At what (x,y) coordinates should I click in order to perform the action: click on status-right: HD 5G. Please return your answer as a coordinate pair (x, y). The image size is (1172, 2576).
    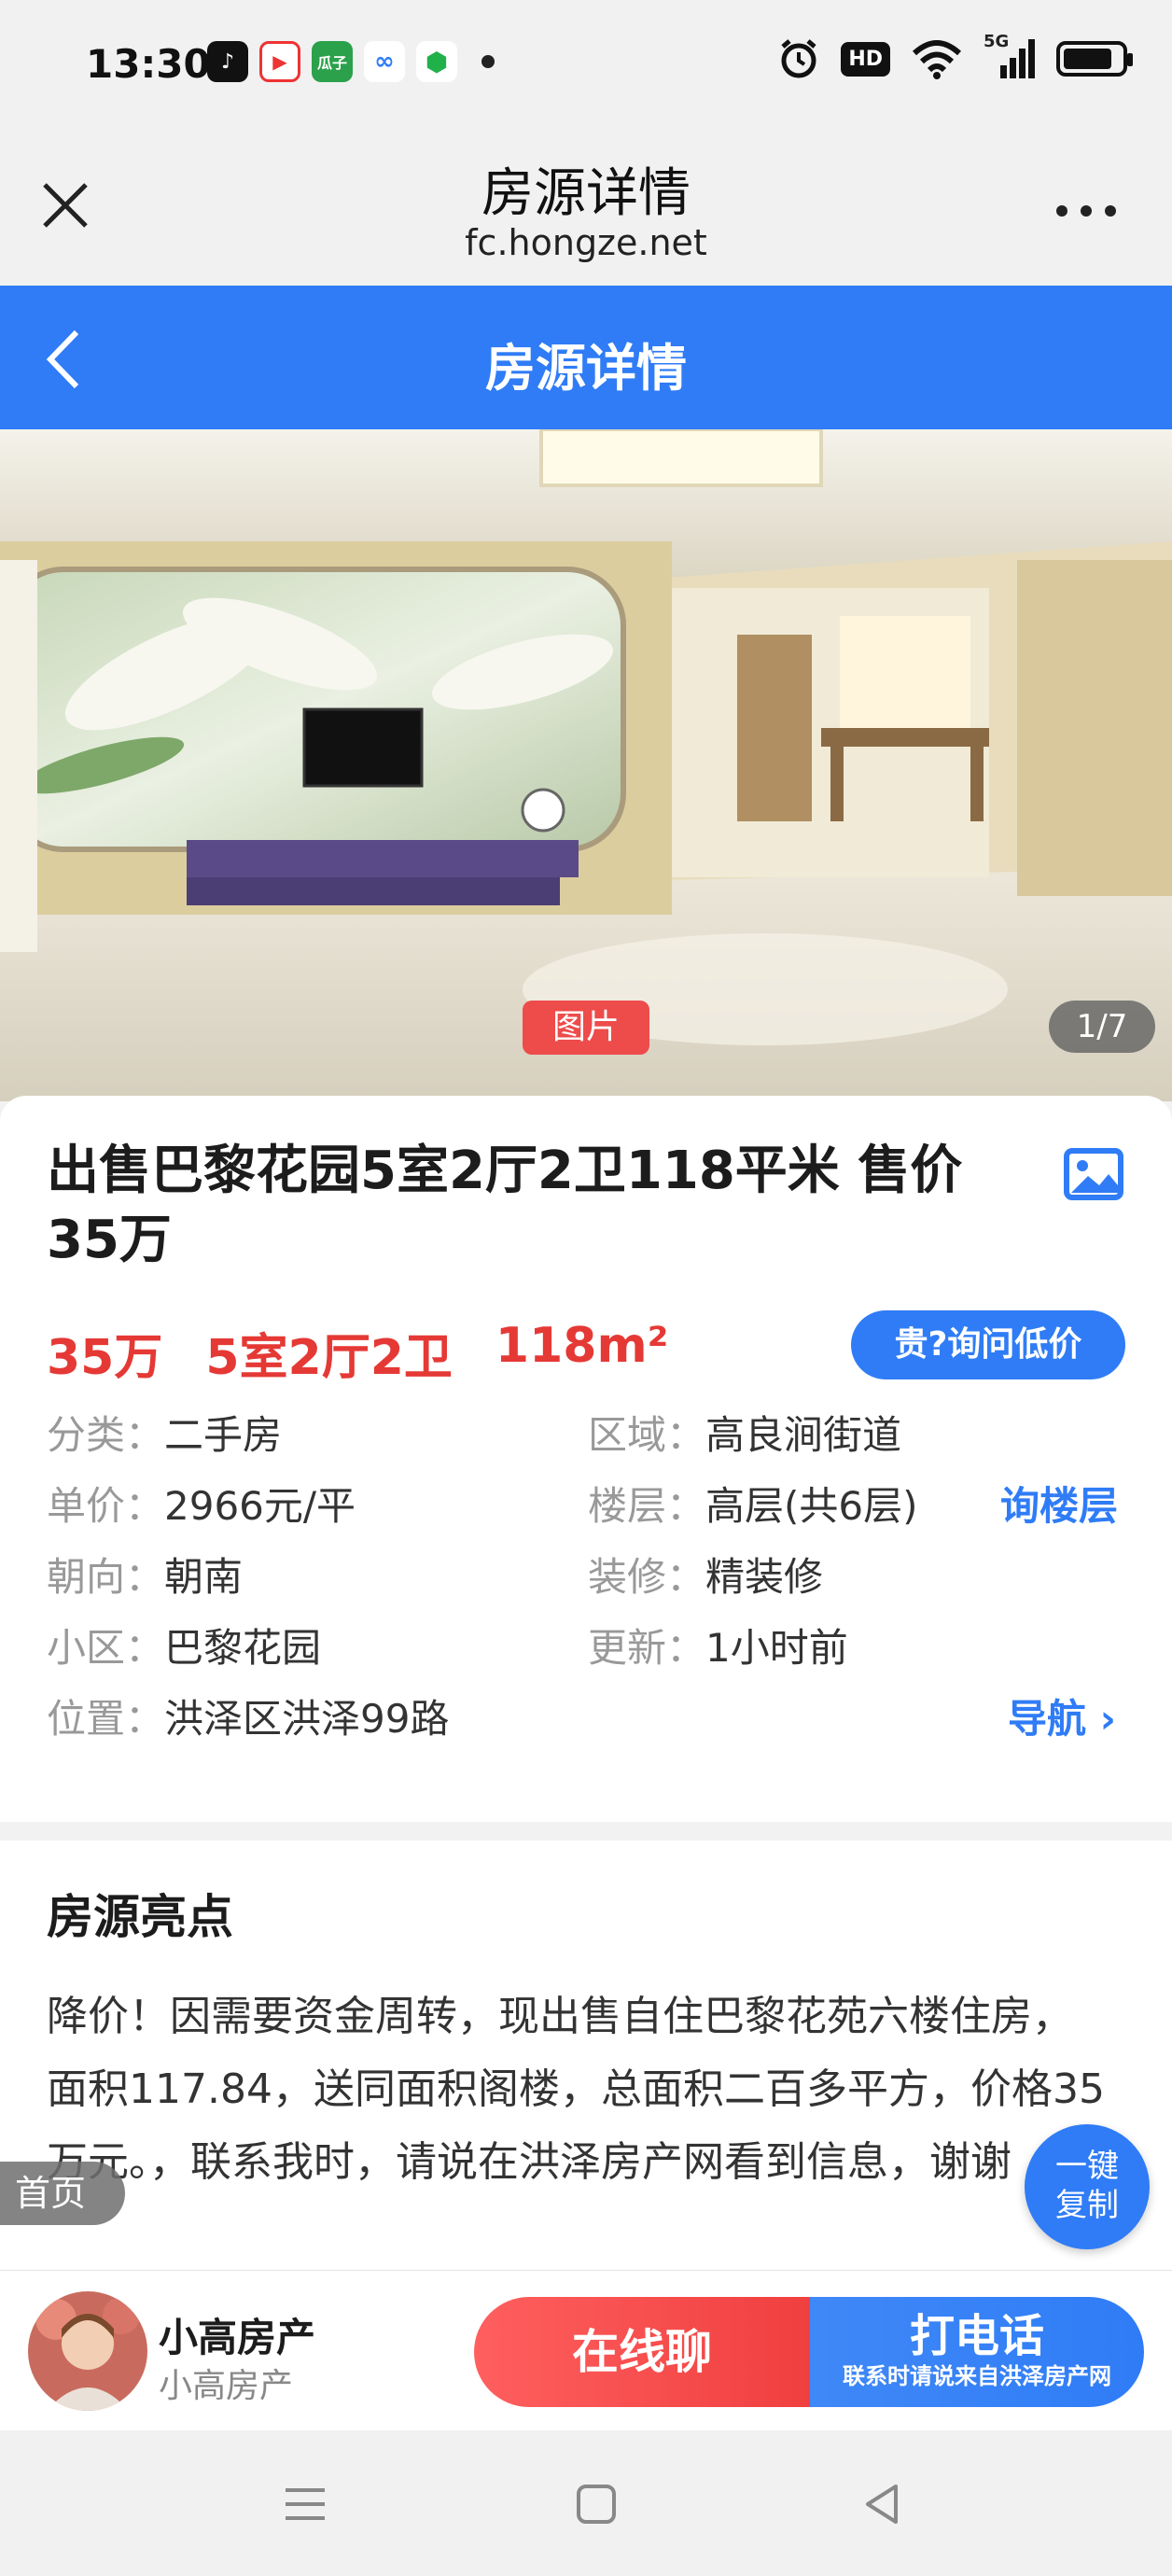
    Looking at the image, I should click on (955, 56).